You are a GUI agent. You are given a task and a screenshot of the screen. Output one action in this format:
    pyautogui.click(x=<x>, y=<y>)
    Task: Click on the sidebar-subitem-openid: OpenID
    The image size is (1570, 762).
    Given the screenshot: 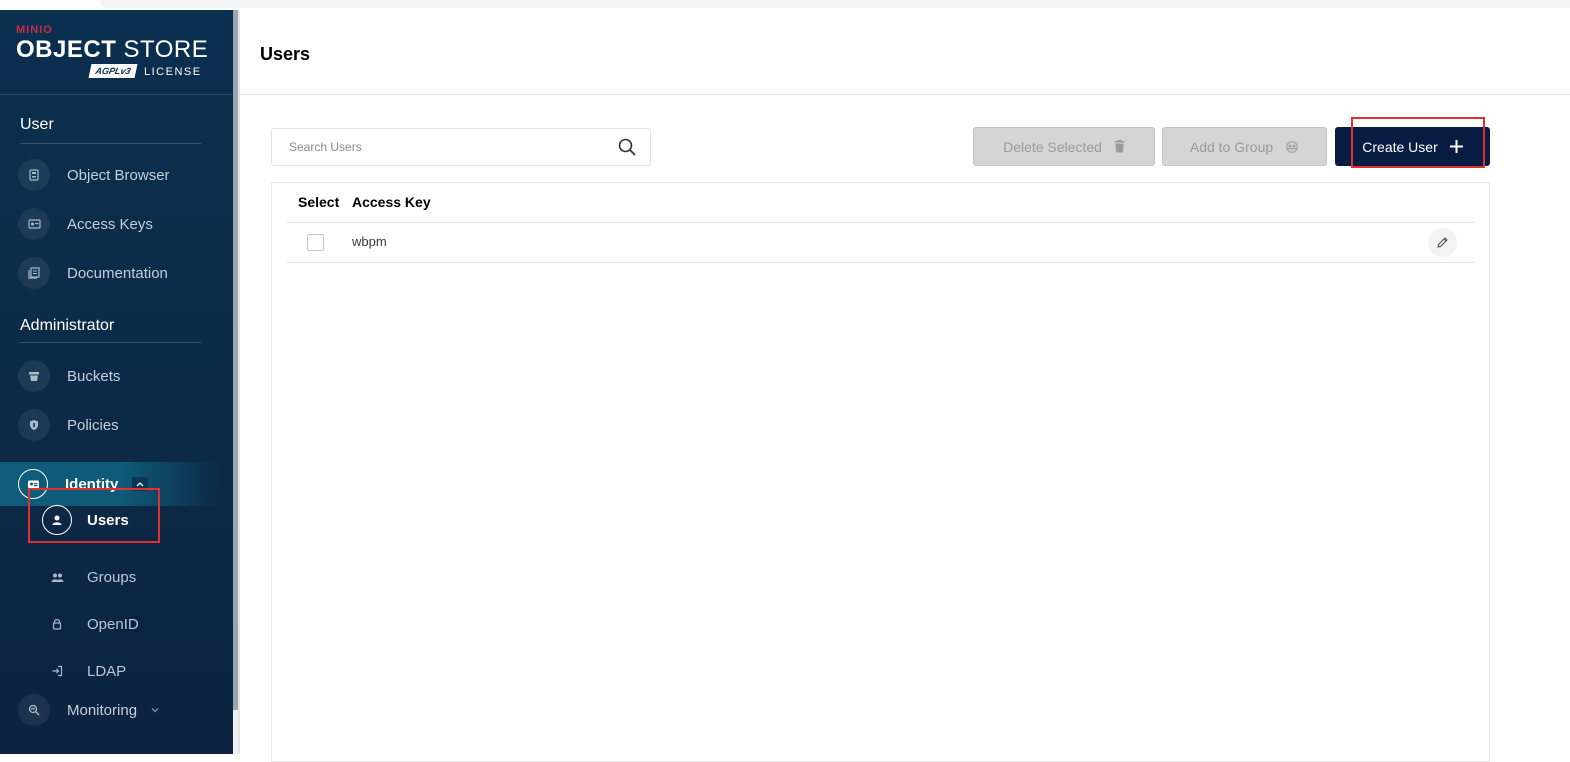 What is the action you would take?
    pyautogui.click(x=132, y=624)
    